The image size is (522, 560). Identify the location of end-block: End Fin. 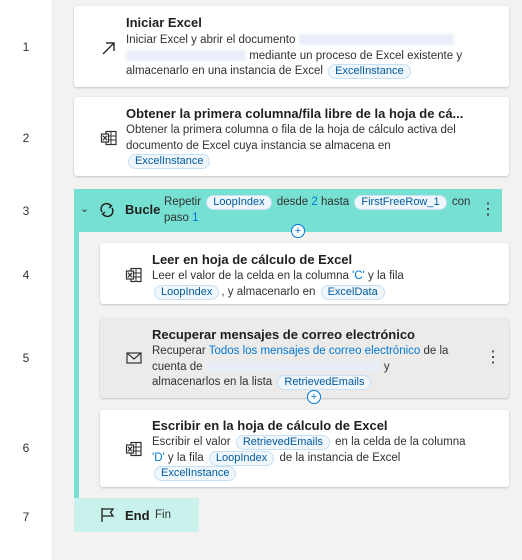
(136, 515).